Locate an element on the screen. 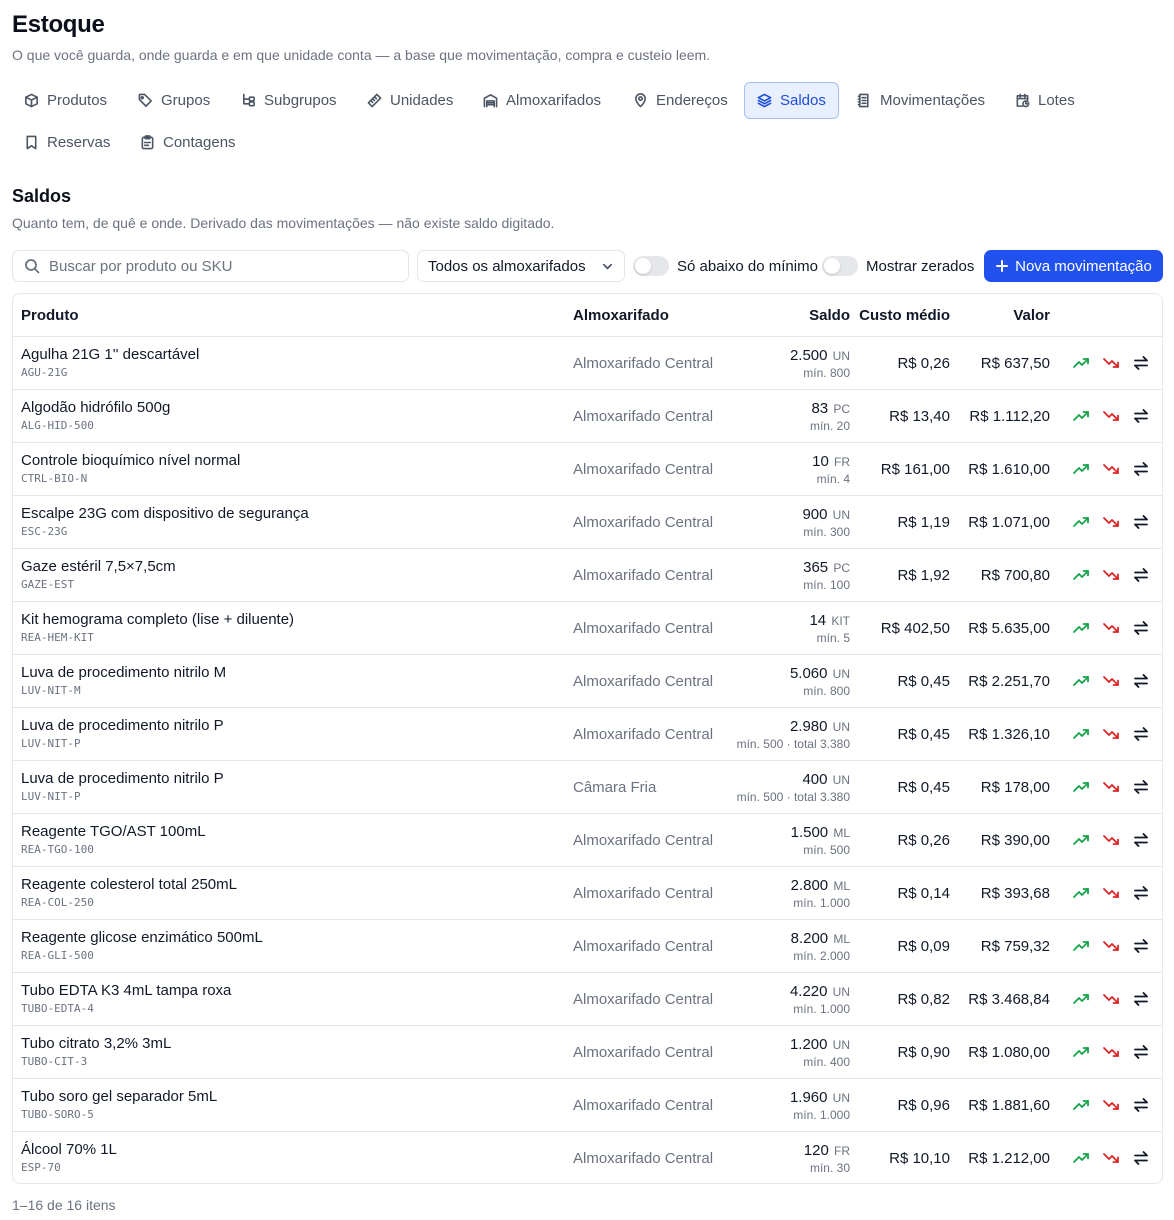 Image resolution: width=1174 pixels, height=1220 pixels. chevron-down-icon is located at coordinates (607, 266).